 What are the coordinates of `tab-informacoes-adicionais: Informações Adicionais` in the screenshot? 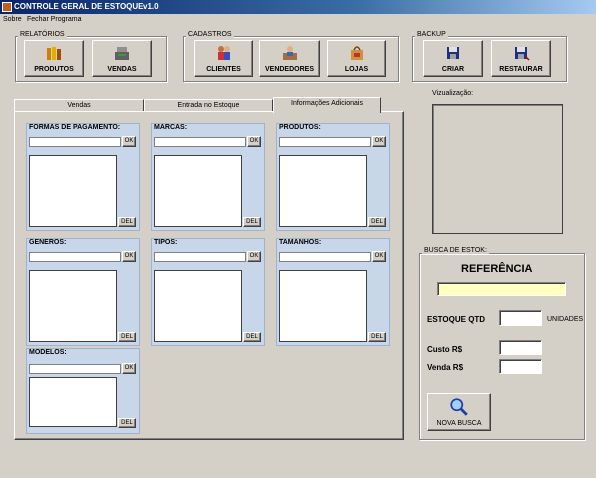 It's located at (327, 105).